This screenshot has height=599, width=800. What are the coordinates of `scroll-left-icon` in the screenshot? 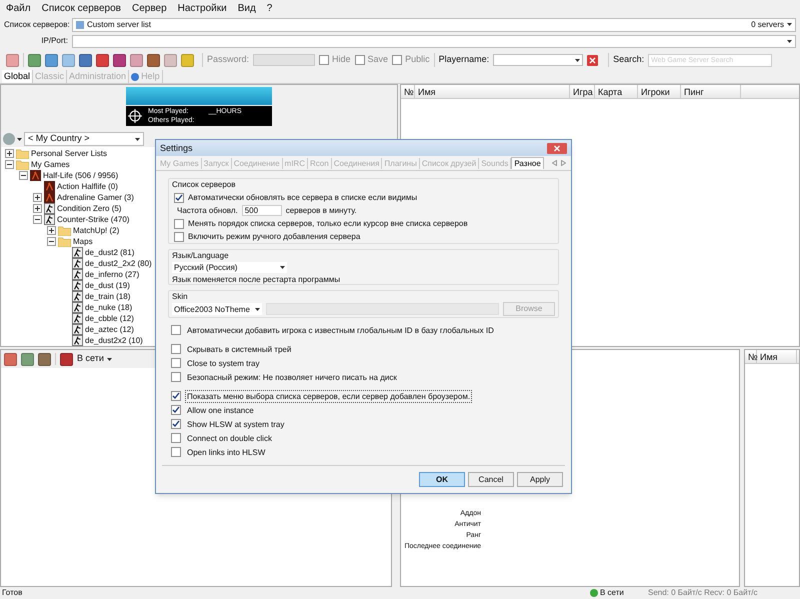 It's located at (554, 163).